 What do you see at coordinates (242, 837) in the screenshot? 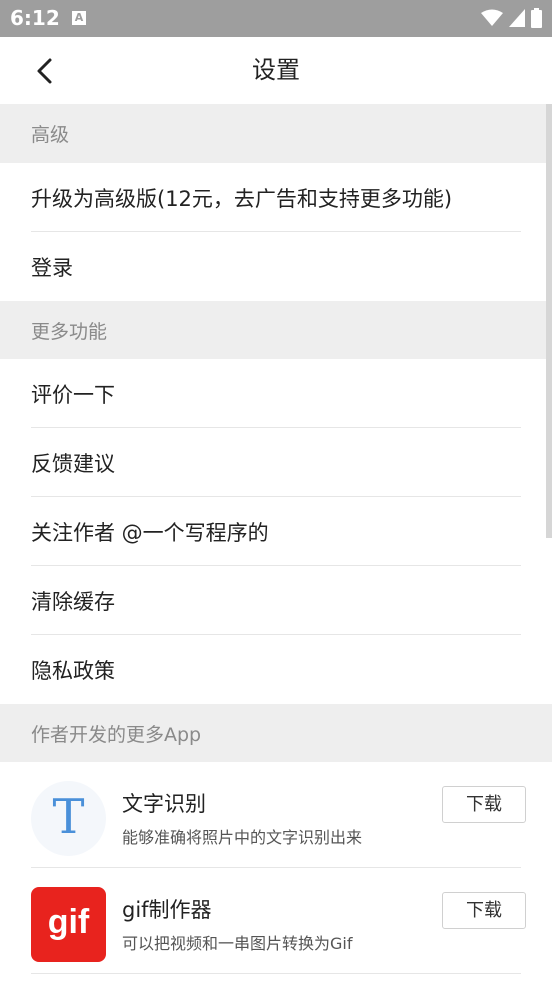
I see `app-description: 能够准确将照片中的文字识别出来` at bounding box center [242, 837].